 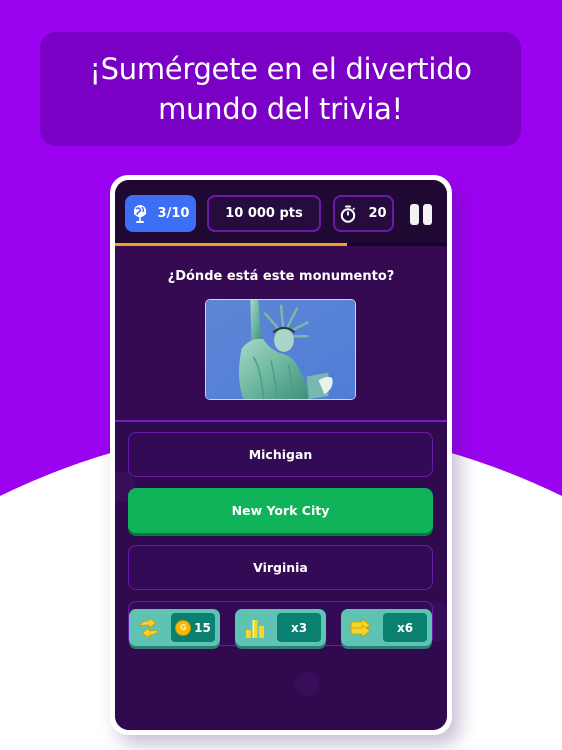 I want to click on points-value: 10 000 pts, so click(x=264, y=213).